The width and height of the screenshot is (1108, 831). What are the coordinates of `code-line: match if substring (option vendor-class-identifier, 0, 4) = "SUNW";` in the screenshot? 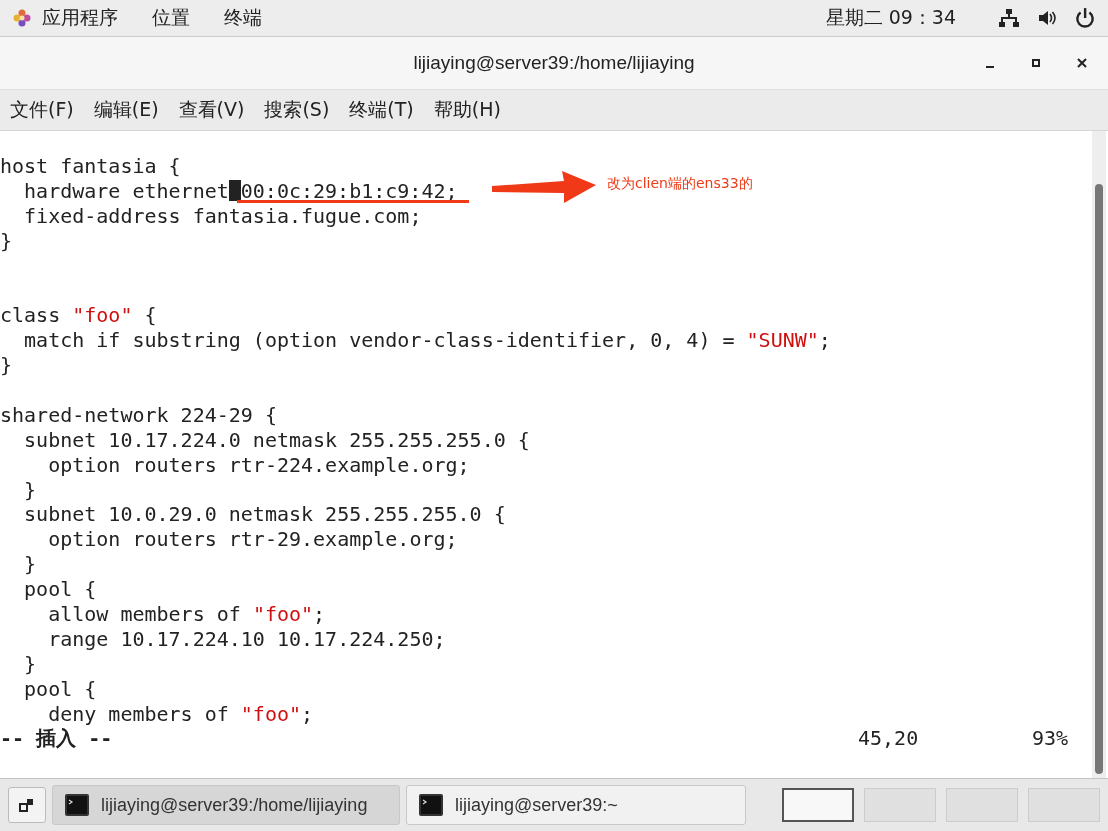 It's located at (427, 341).